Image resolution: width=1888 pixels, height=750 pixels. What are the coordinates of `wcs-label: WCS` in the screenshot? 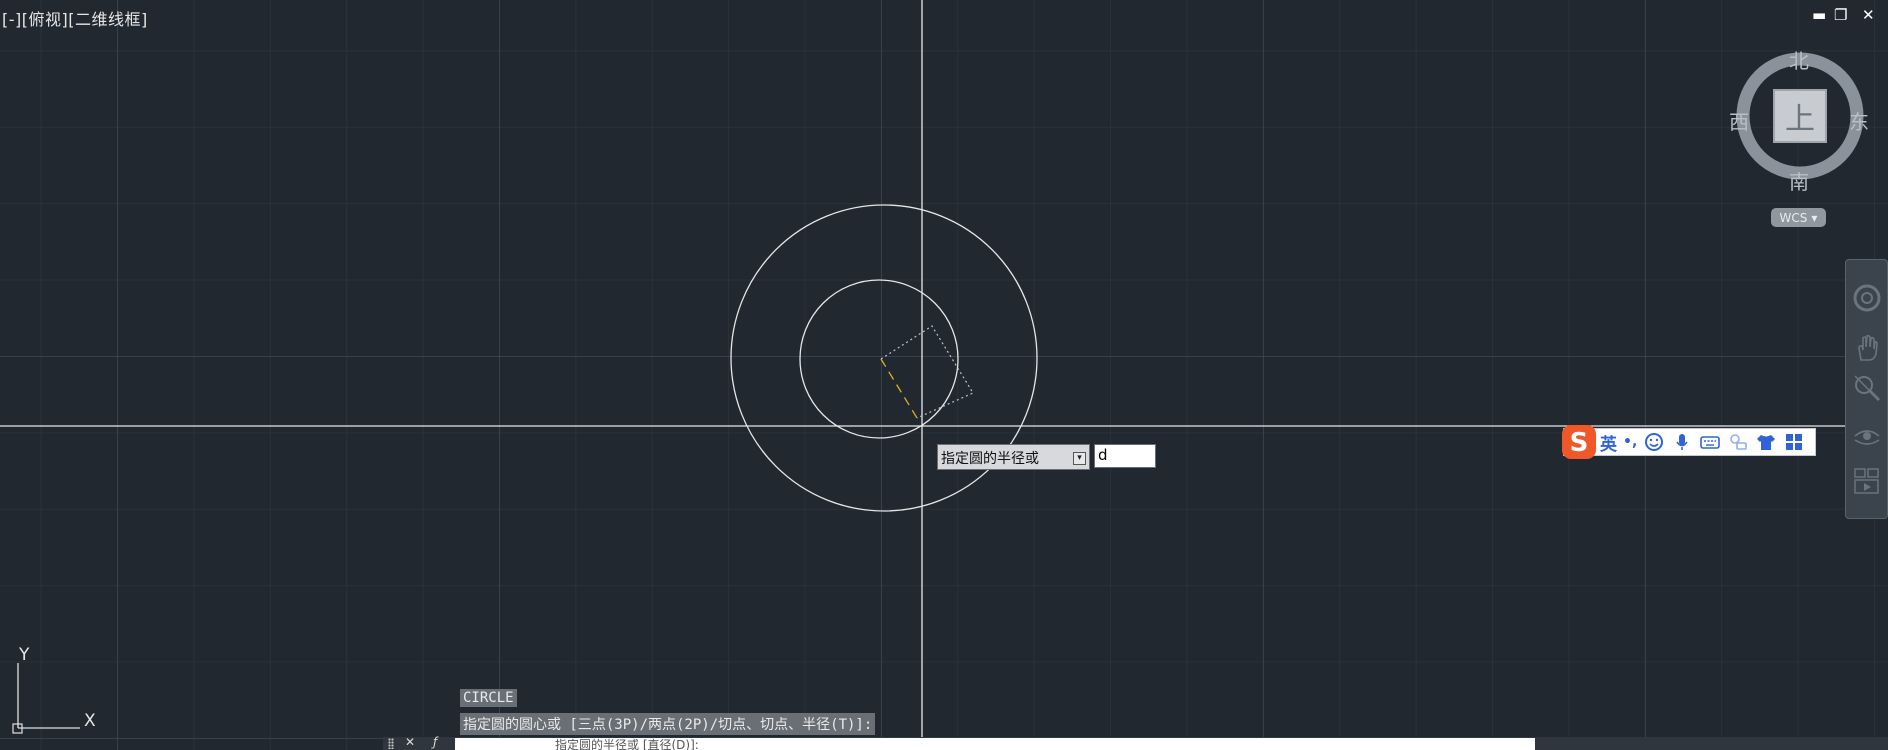 It's located at (1793, 217).